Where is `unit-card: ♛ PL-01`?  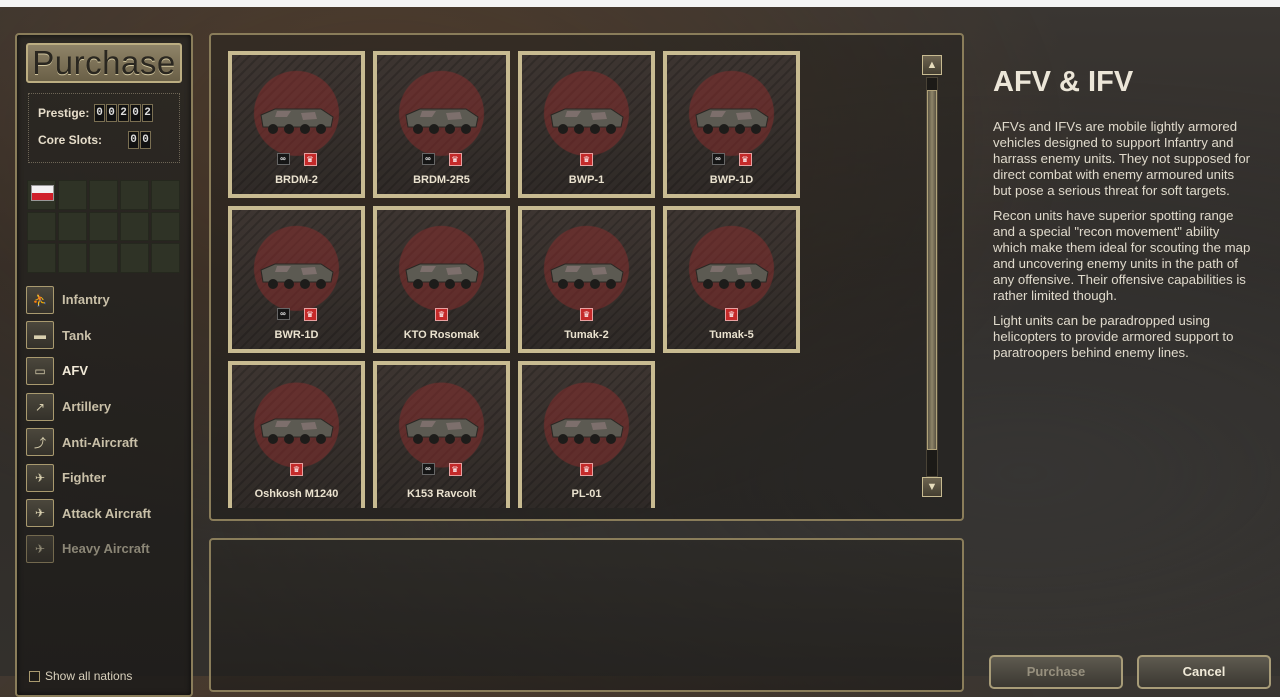 unit-card: ♛ PL-01 is located at coordinates (586, 434).